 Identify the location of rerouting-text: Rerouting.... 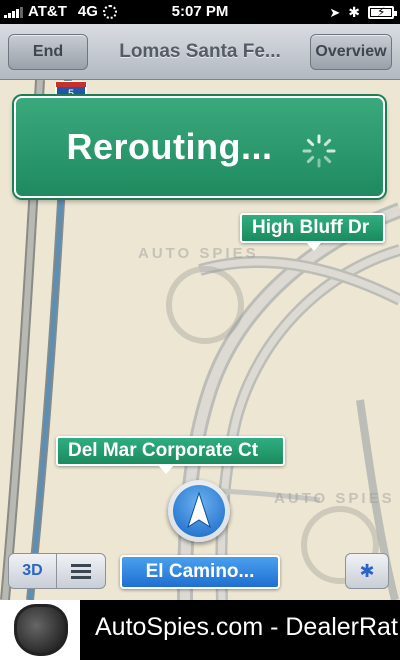
(169, 146).